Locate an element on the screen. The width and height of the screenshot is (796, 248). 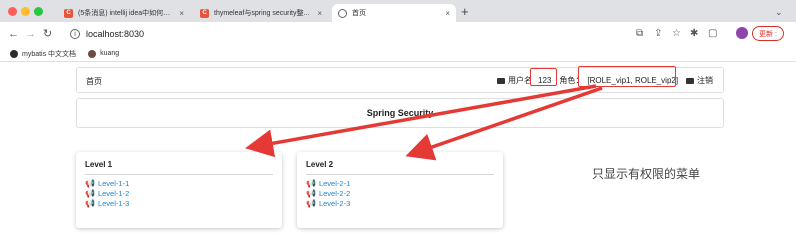
minimize-window-button is located at coordinates (25, 11).